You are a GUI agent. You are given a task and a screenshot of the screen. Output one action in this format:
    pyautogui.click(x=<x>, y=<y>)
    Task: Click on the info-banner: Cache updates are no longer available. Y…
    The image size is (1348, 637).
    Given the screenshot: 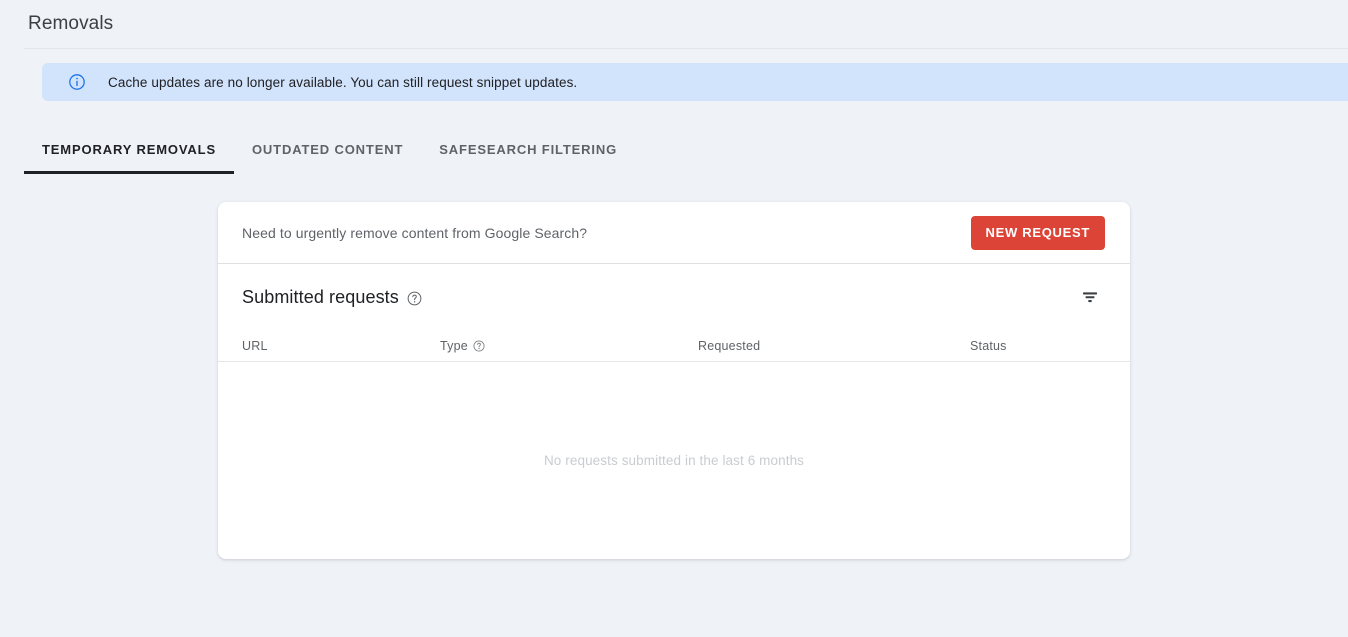 What is the action you would take?
    pyautogui.click(x=695, y=82)
    